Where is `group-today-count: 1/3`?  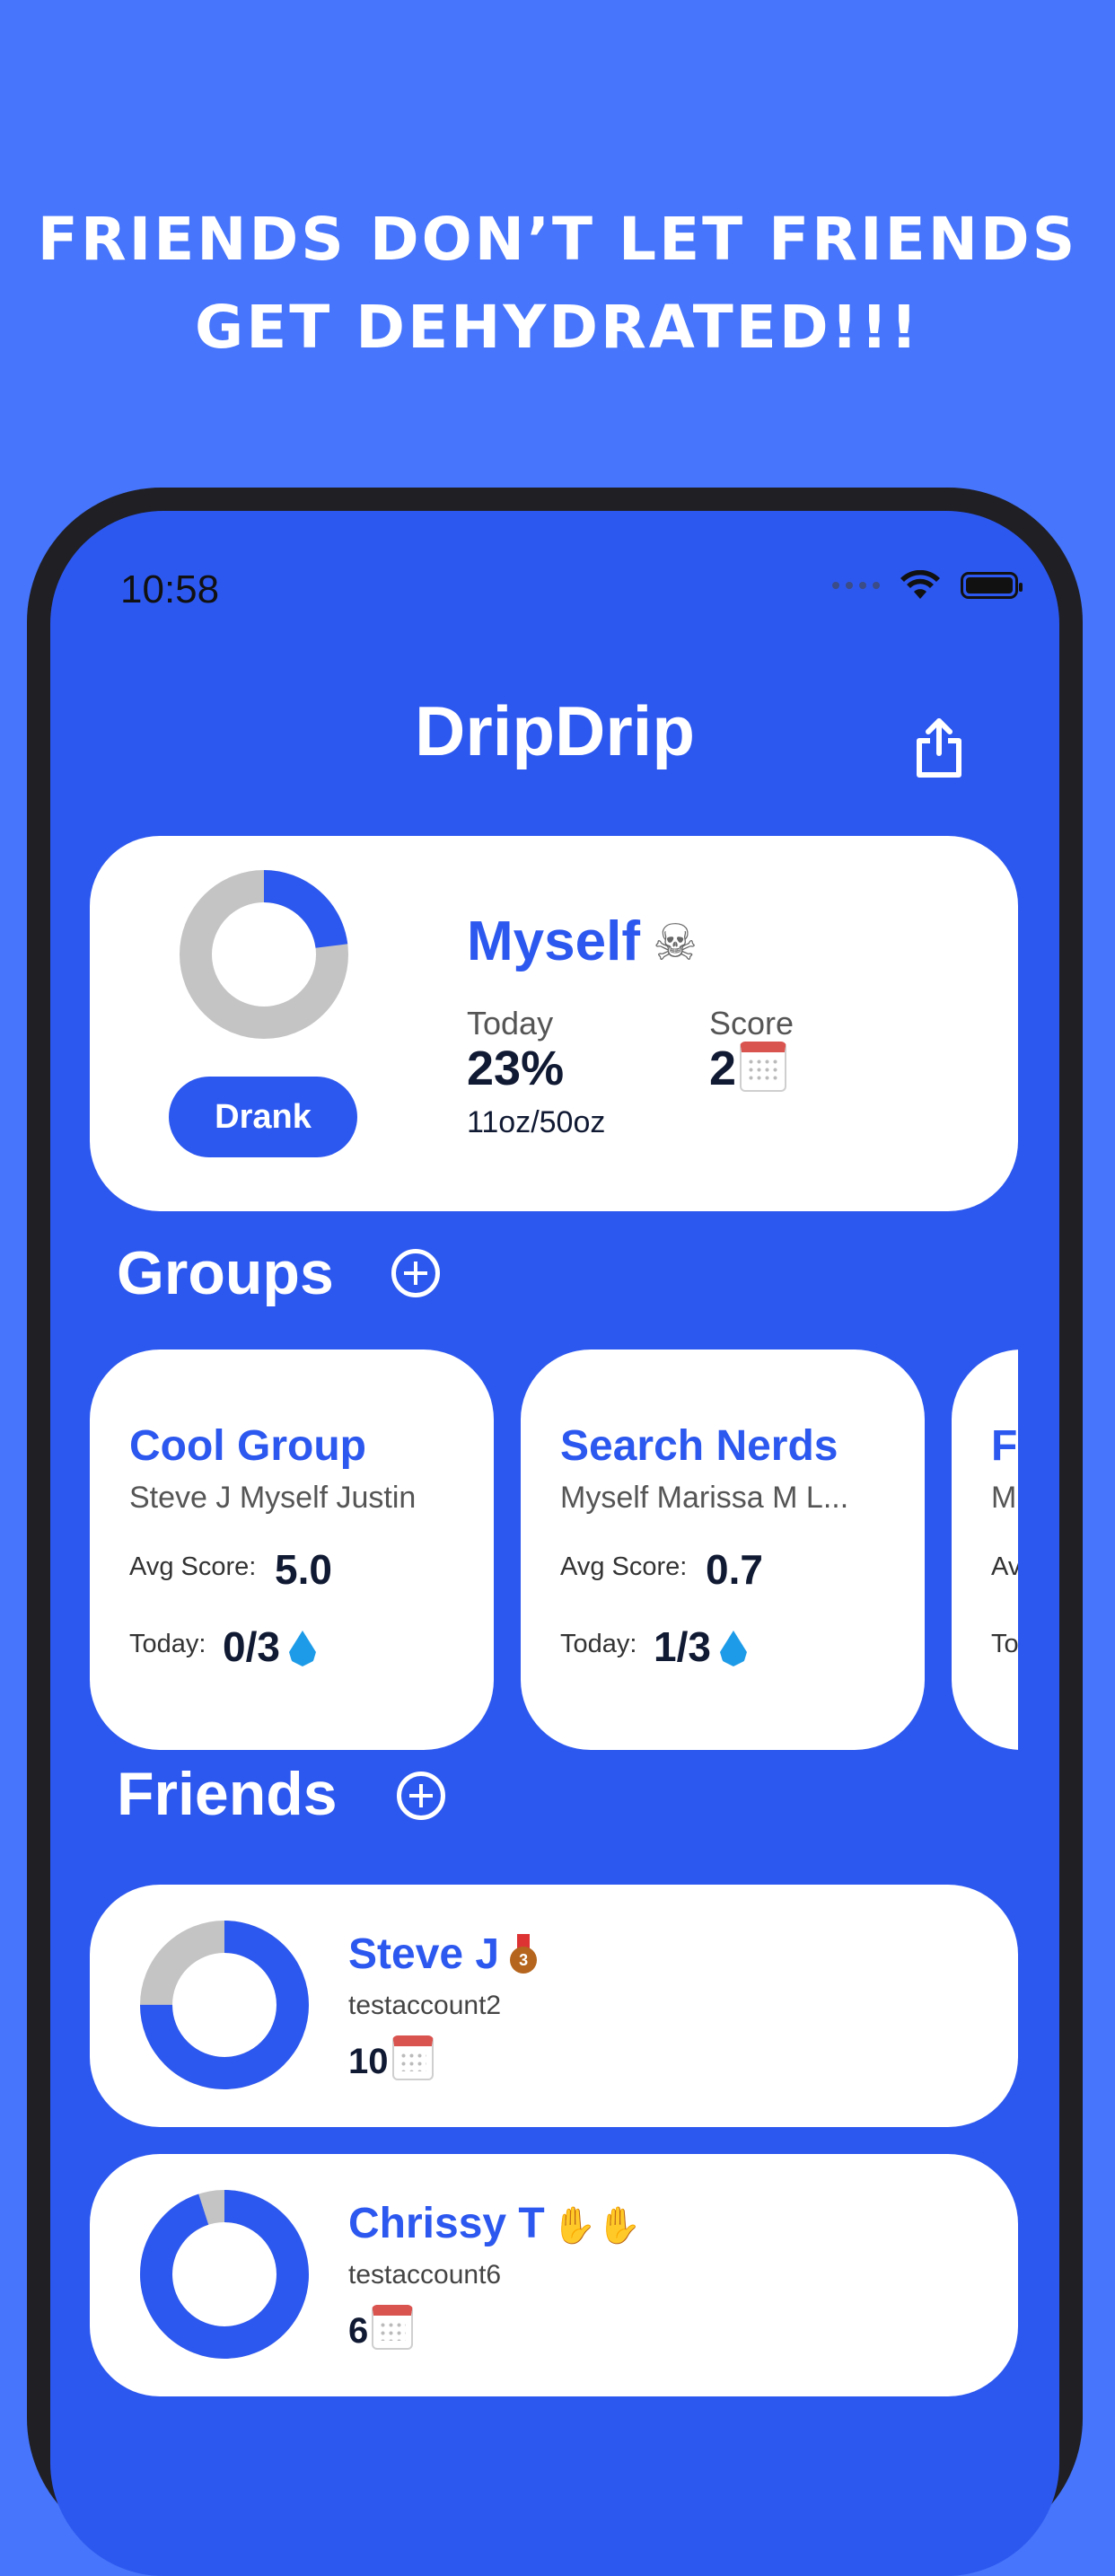
group-today-count: 1/3 is located at coordinates (683, 1646).